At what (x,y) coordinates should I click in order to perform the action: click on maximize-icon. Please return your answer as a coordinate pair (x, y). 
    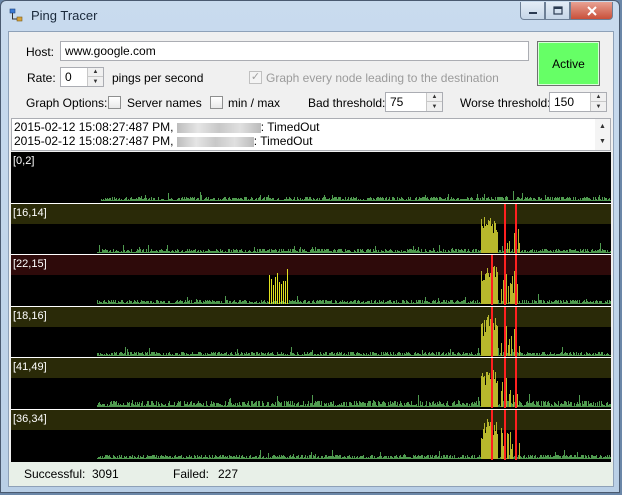
    Looking at the image, I should click on (557, 10).